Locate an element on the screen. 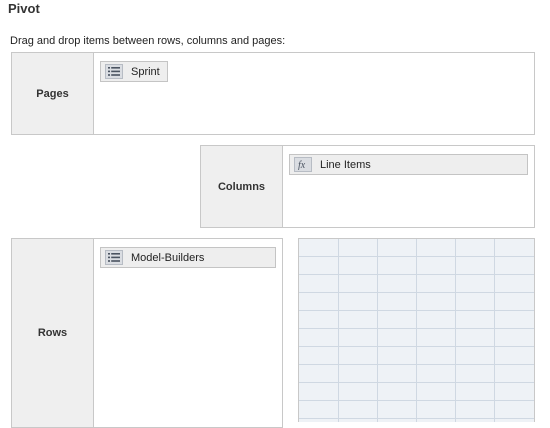 The image size is (550, 428). pivot-item-line-items: fx Line Items is located at coordinates (408, 164).